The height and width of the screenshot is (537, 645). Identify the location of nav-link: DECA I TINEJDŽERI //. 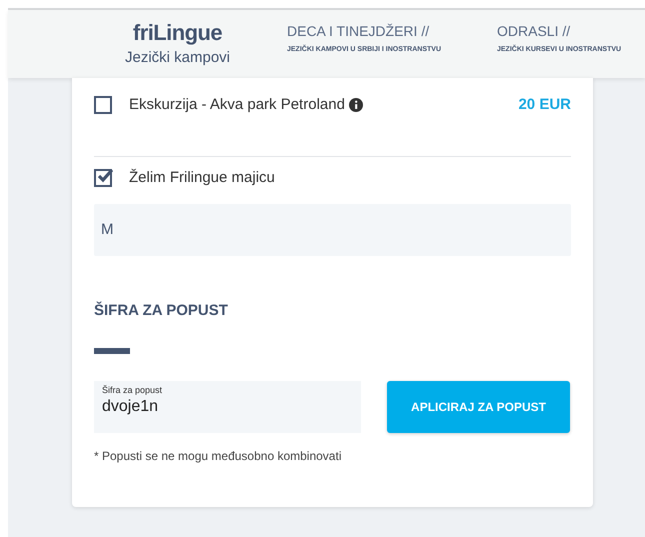
(392, 31).